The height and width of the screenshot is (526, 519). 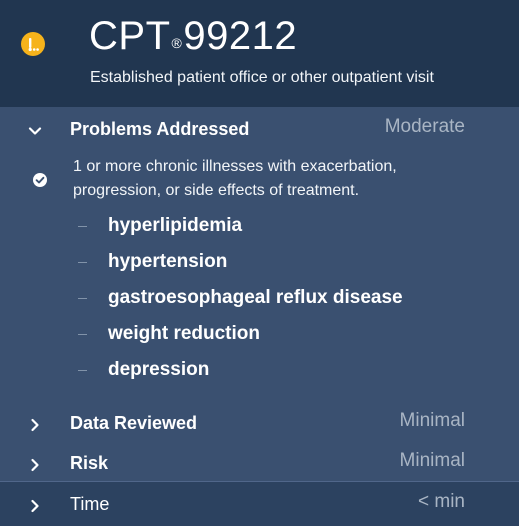 What do you see at coordinates (424, 126) in the screenshot?
I see `section-problems-level: Moderate` at bounding box center [424, 126].